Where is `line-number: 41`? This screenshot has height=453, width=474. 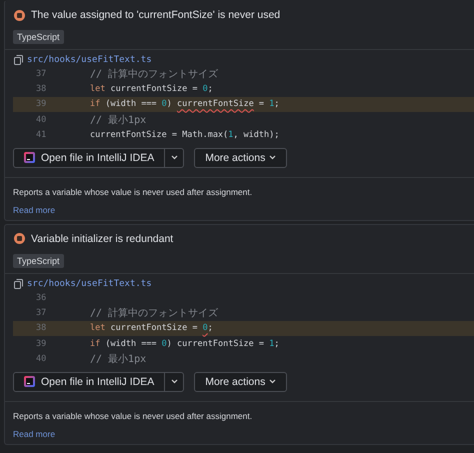
line-number: 41 is located at coordinates (41, 135).